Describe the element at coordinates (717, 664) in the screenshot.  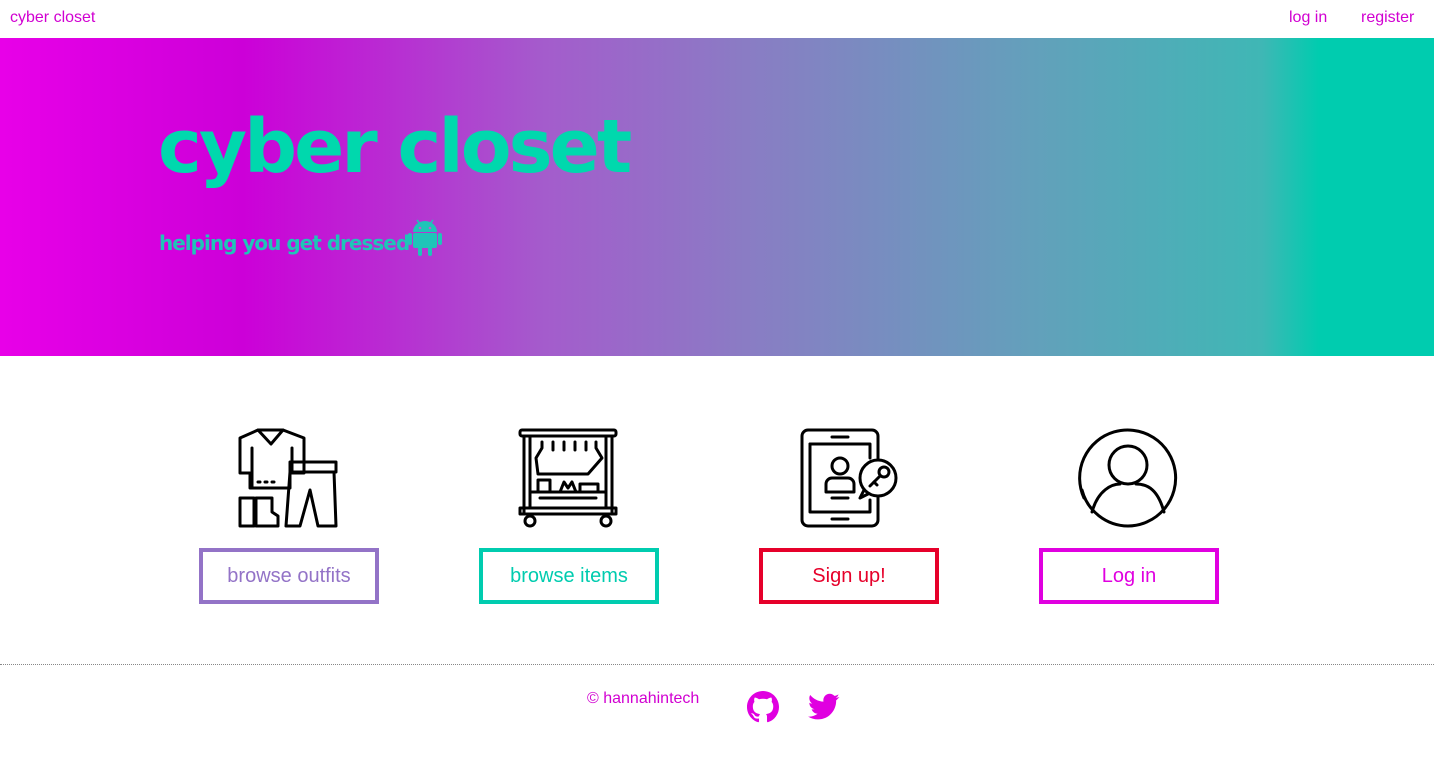
I see `footer-divider` at that location.